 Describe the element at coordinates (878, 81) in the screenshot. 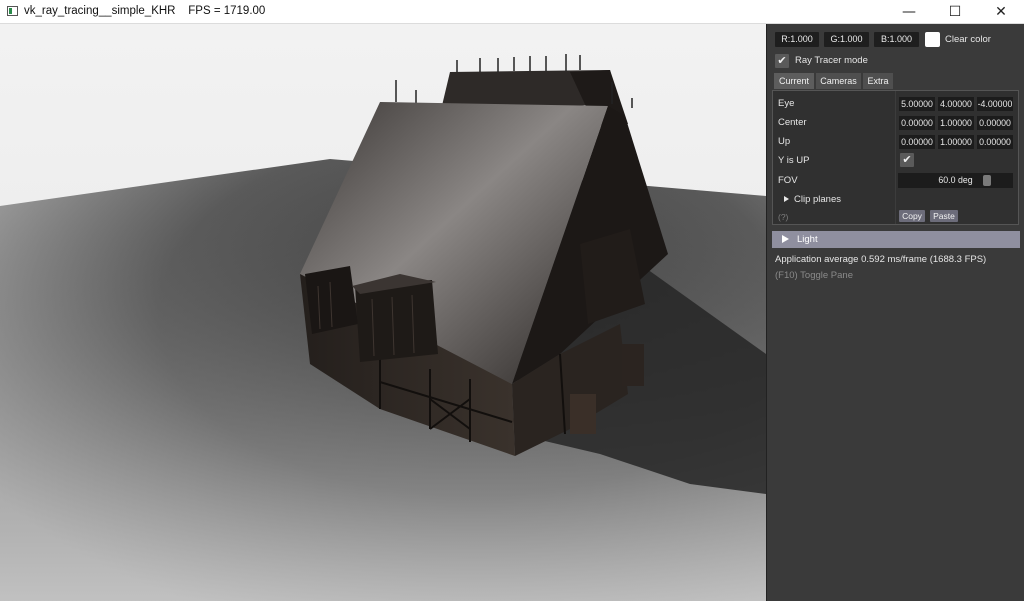

I see `tab-extra: Extra` at that location.